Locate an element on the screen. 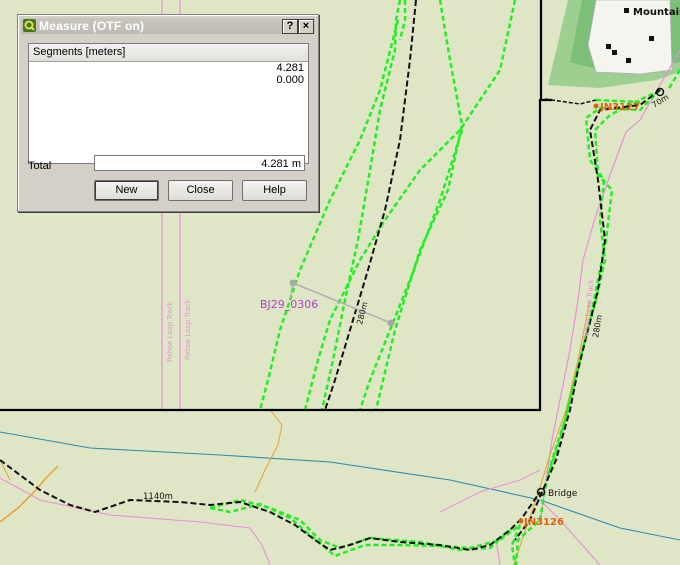  qgis-icon is located at coordinates (29, 25).